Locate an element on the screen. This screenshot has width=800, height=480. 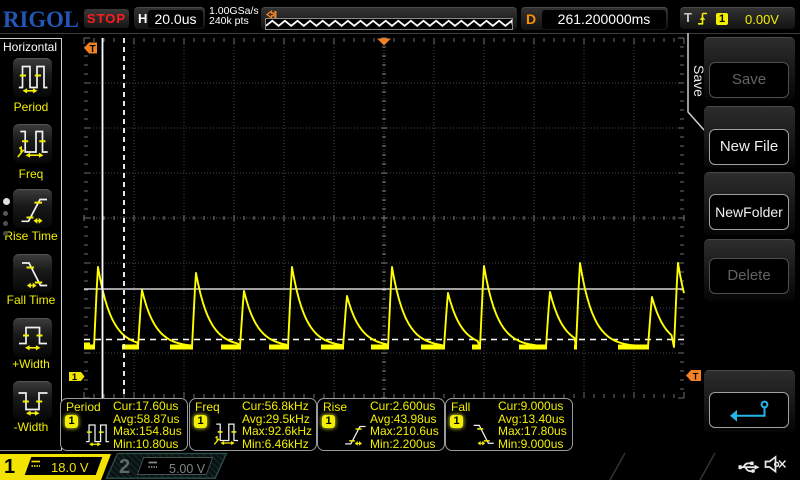
svg-text: 1 is located at coordinates (75, 377).